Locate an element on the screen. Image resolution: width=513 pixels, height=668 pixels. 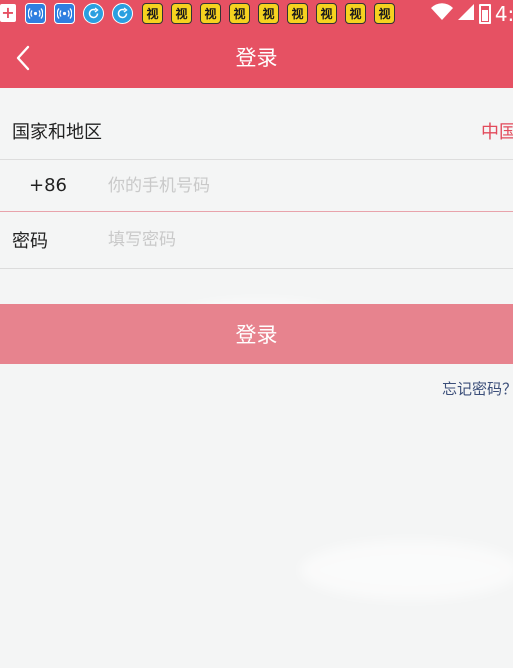
login-button: 登录 is located at coordinates (256, 334).